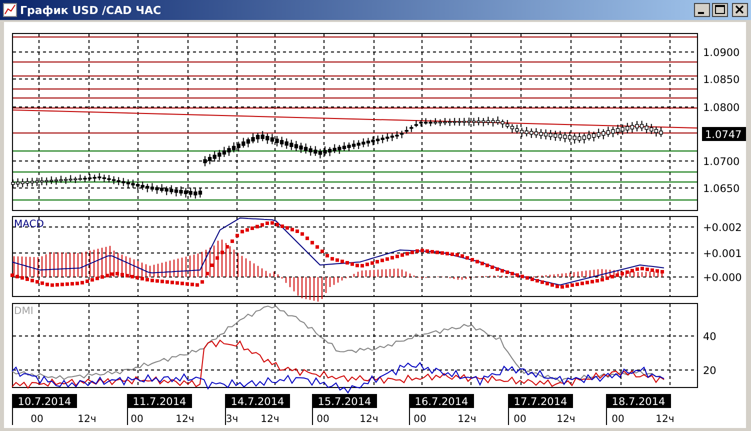  Describe the element at coordinates (721, 80) in the screenshot. I see `axis-label: 1.0850` at that location.